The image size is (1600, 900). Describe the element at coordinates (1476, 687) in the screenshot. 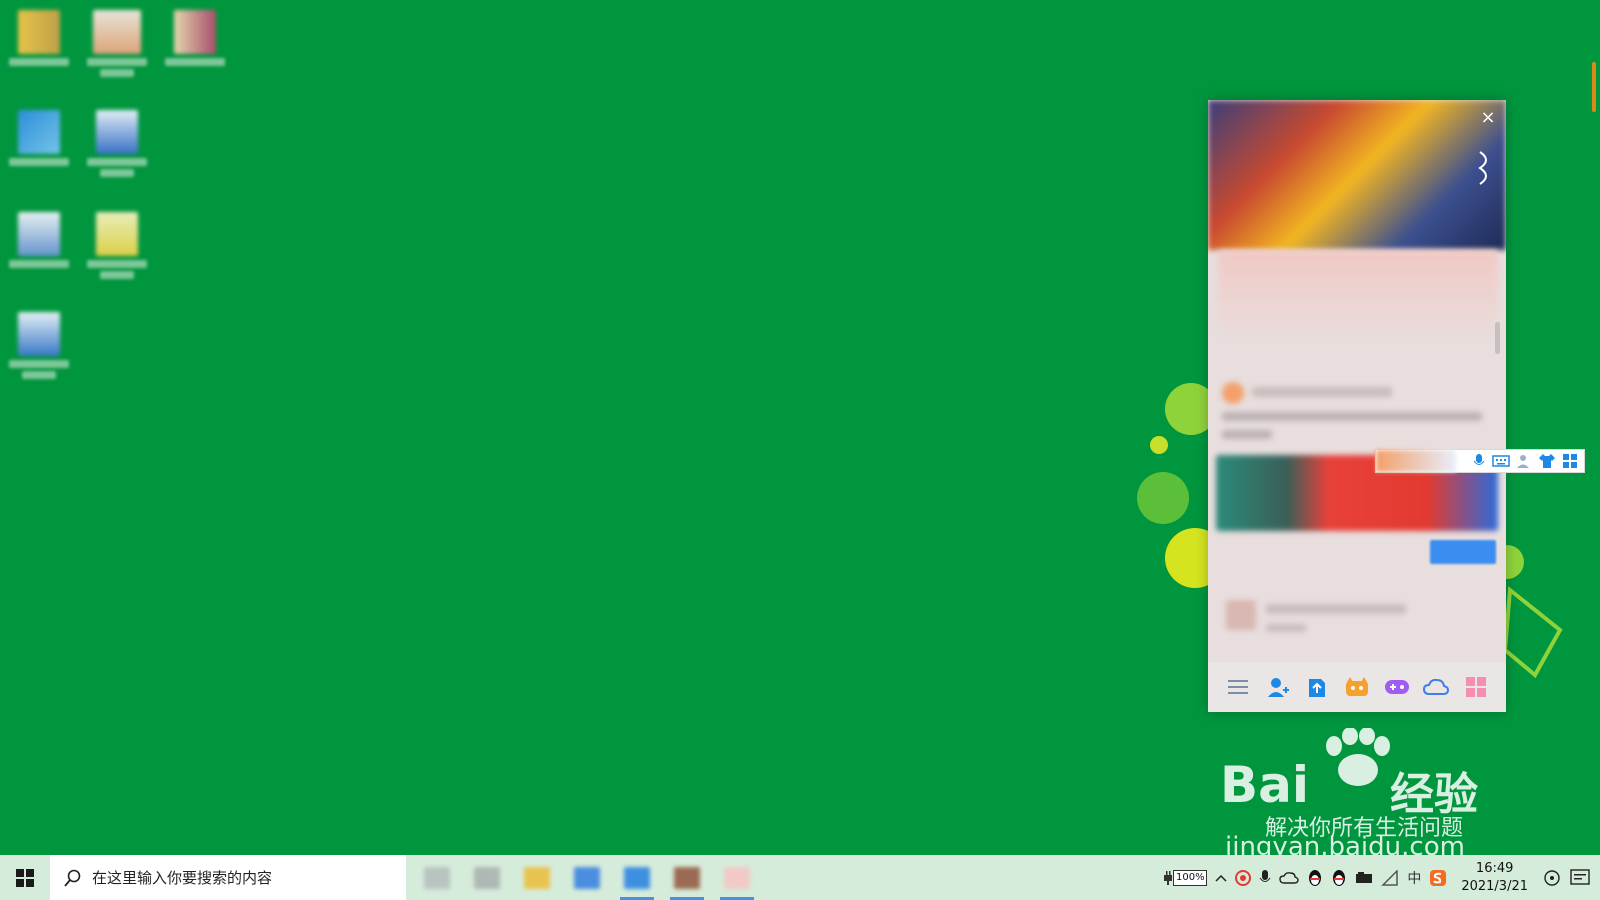

I see `apps-grid-icon` at that location.